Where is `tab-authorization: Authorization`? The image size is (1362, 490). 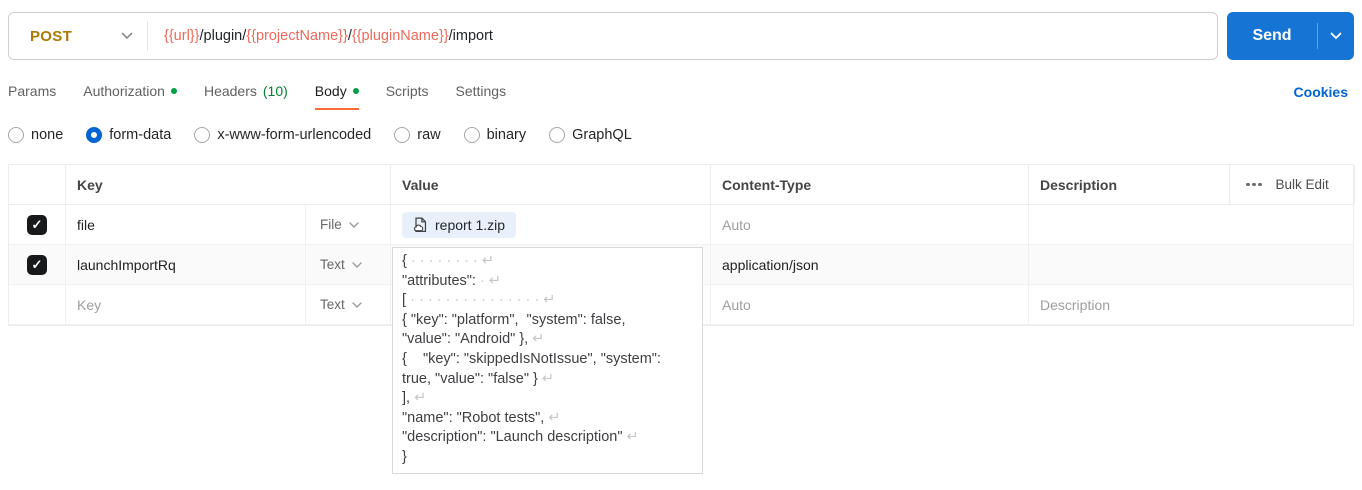
tab-authorization: Authorization is located at coordinates (130, 96).